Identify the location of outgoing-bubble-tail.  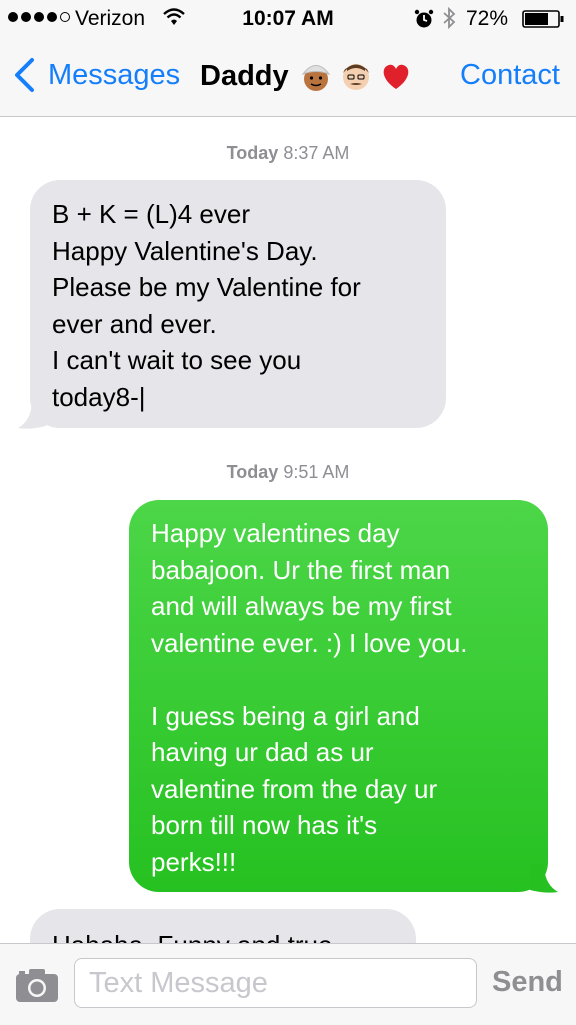
(544, 878).